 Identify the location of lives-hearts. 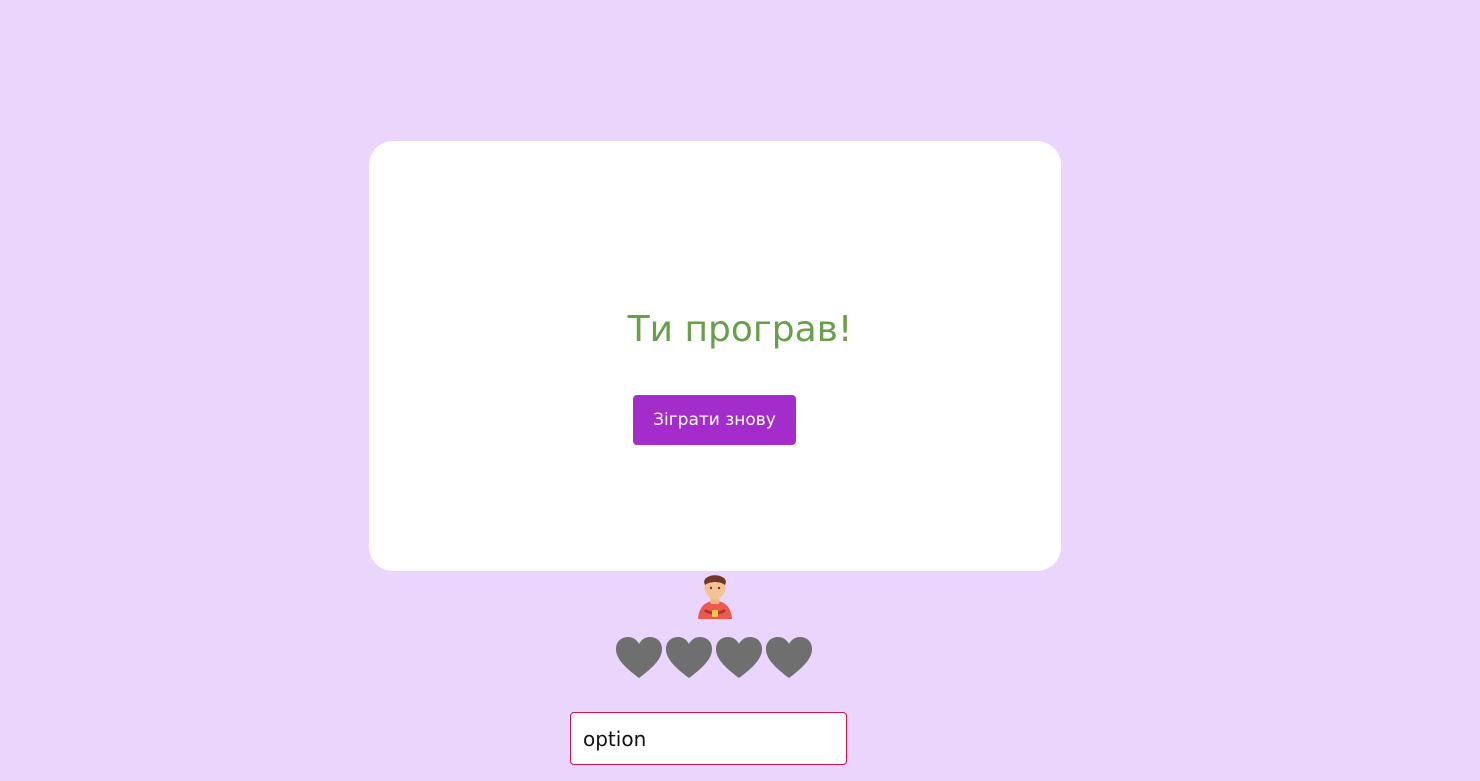
(716, 659).